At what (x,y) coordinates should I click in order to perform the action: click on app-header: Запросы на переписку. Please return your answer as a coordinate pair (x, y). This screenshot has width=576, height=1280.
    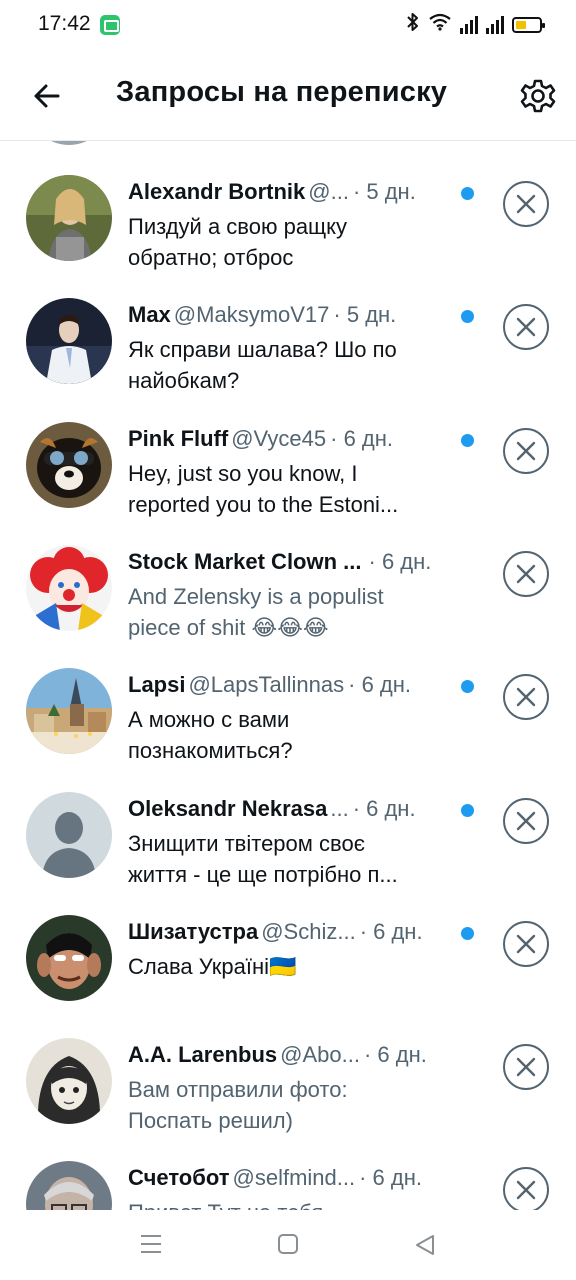
    Looking at the image, I should click on (288, 96).